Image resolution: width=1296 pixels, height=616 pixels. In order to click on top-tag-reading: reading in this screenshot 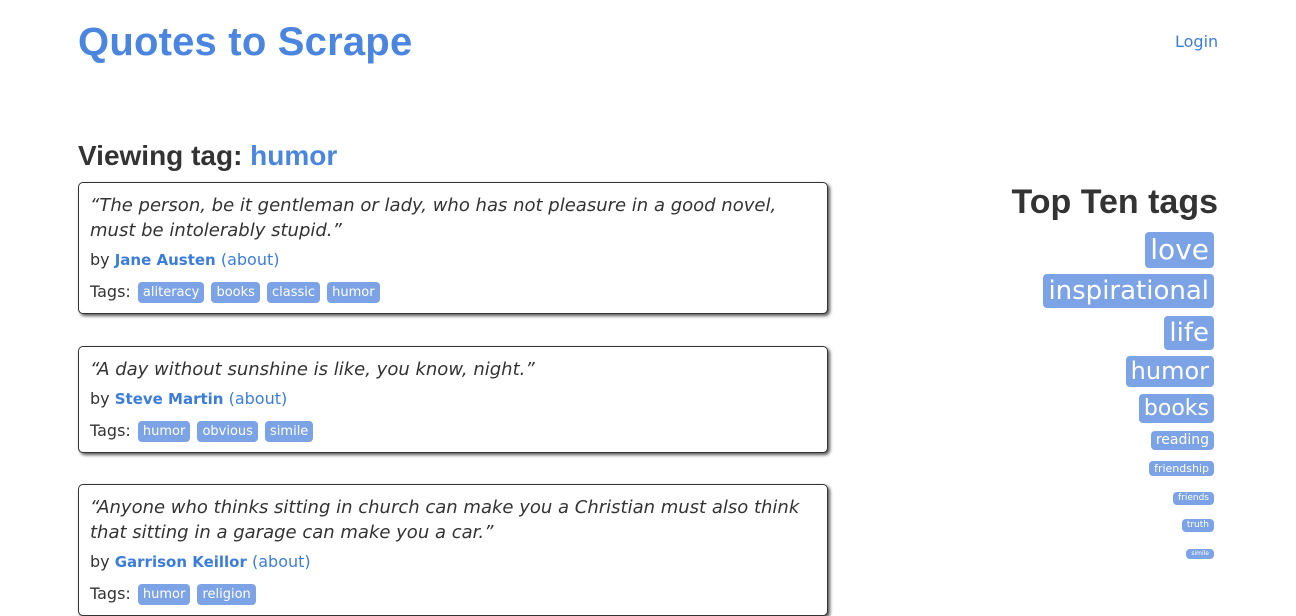, I will do `click(1182, 440)`.